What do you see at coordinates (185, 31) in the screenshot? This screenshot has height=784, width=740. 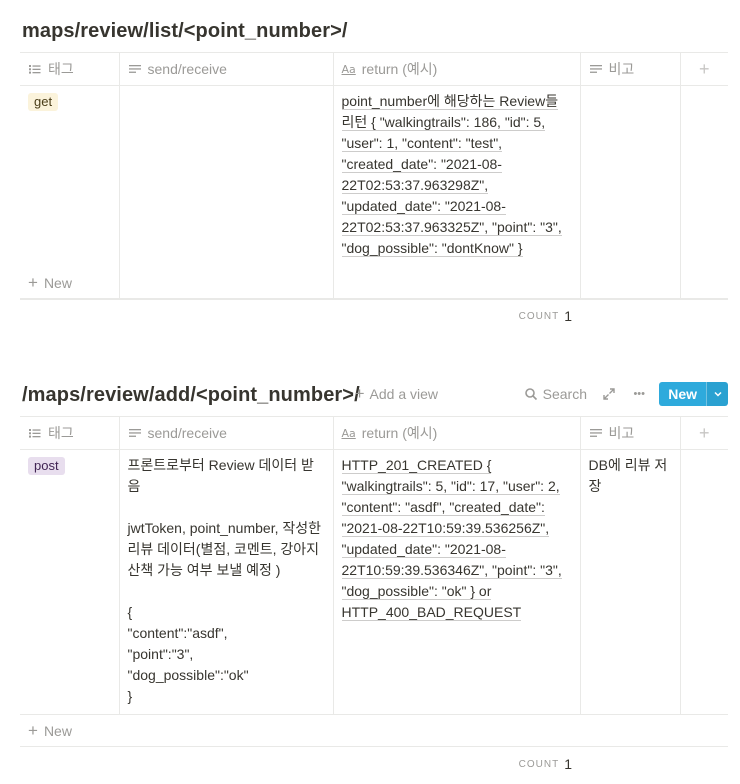 I see `database-title: maps/review/list/<point_number>/` at bounding box center [185, 31].